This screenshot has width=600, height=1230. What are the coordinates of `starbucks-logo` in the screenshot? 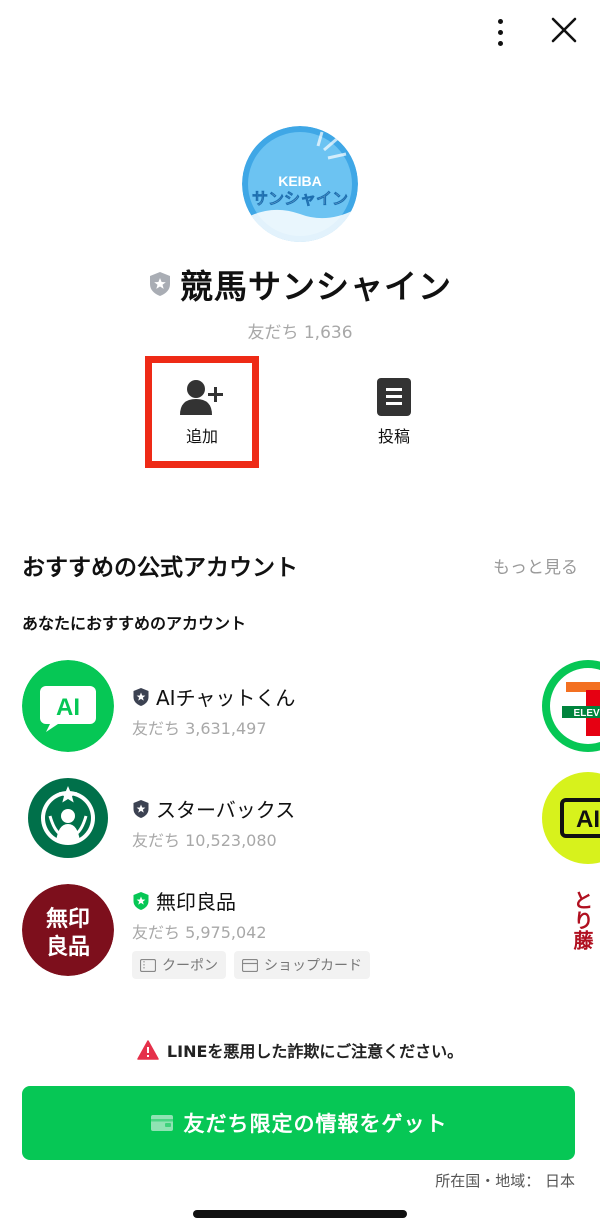 It's located at (68, 818).